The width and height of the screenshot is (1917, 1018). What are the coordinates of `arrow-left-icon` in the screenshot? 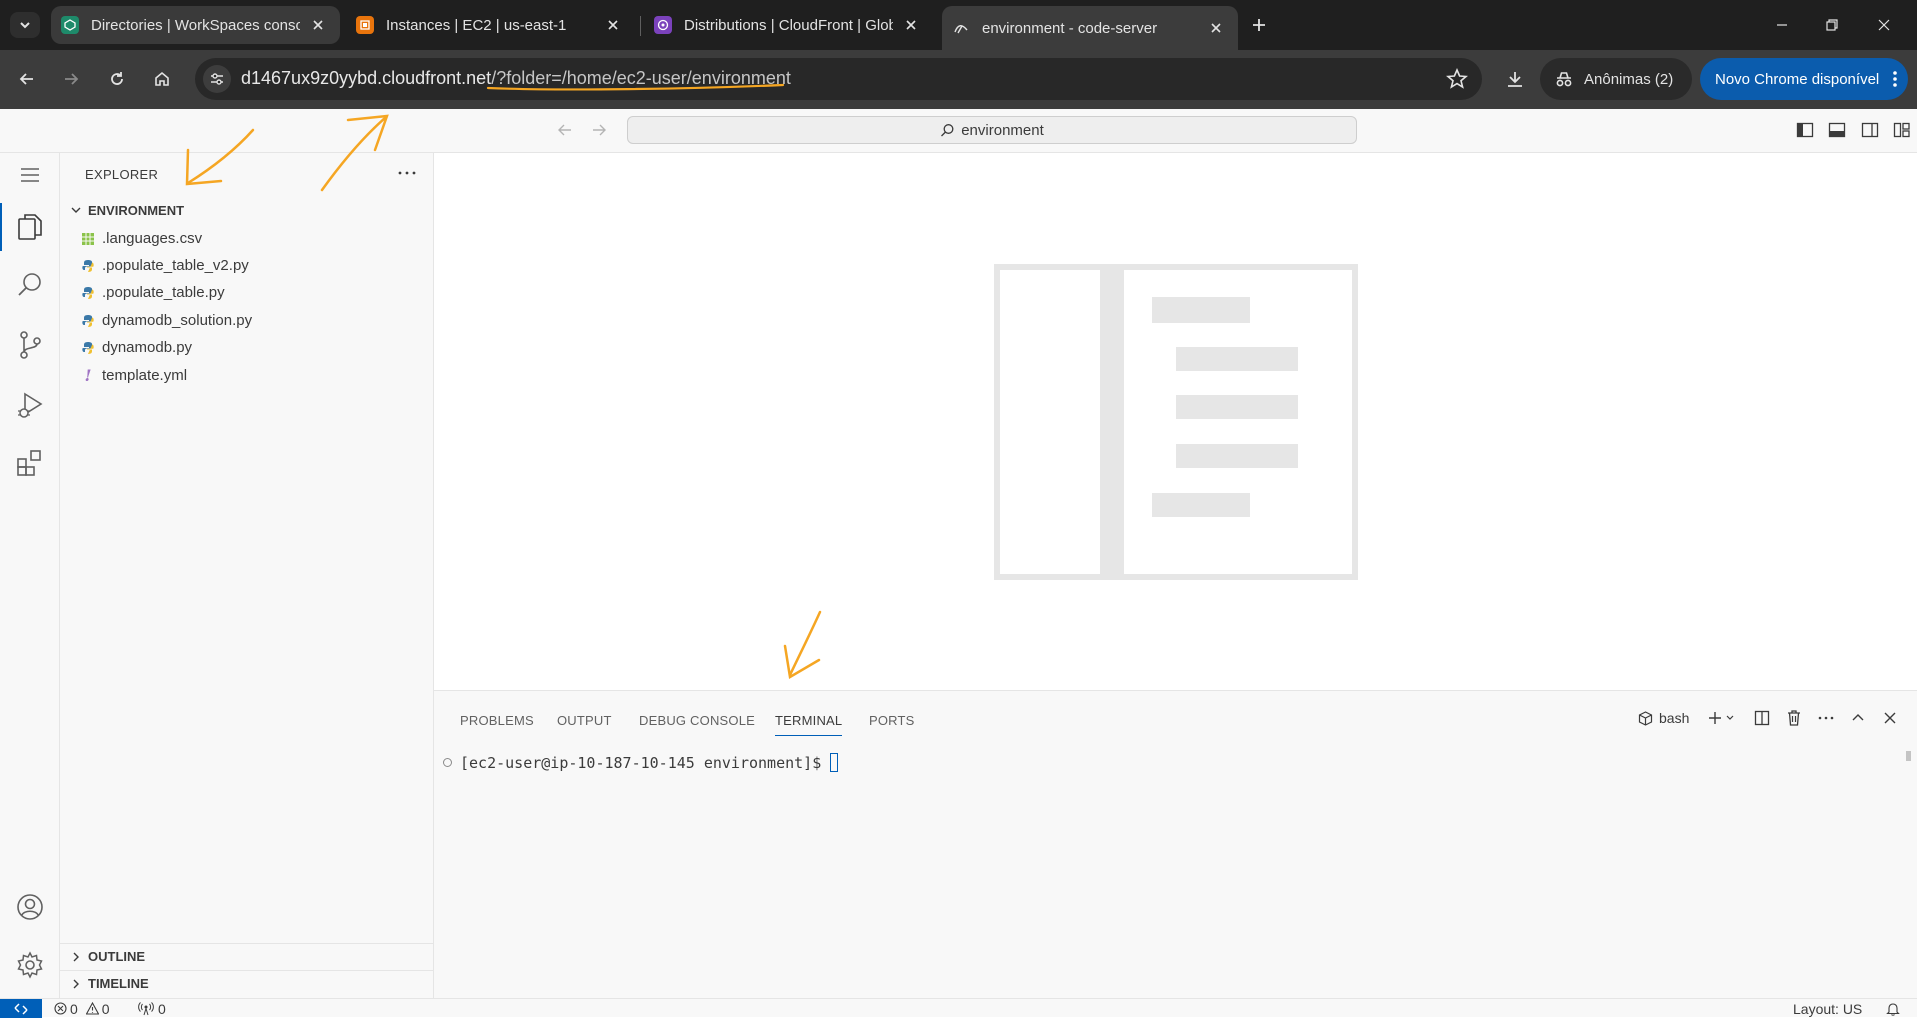 It's located at (564, 130).